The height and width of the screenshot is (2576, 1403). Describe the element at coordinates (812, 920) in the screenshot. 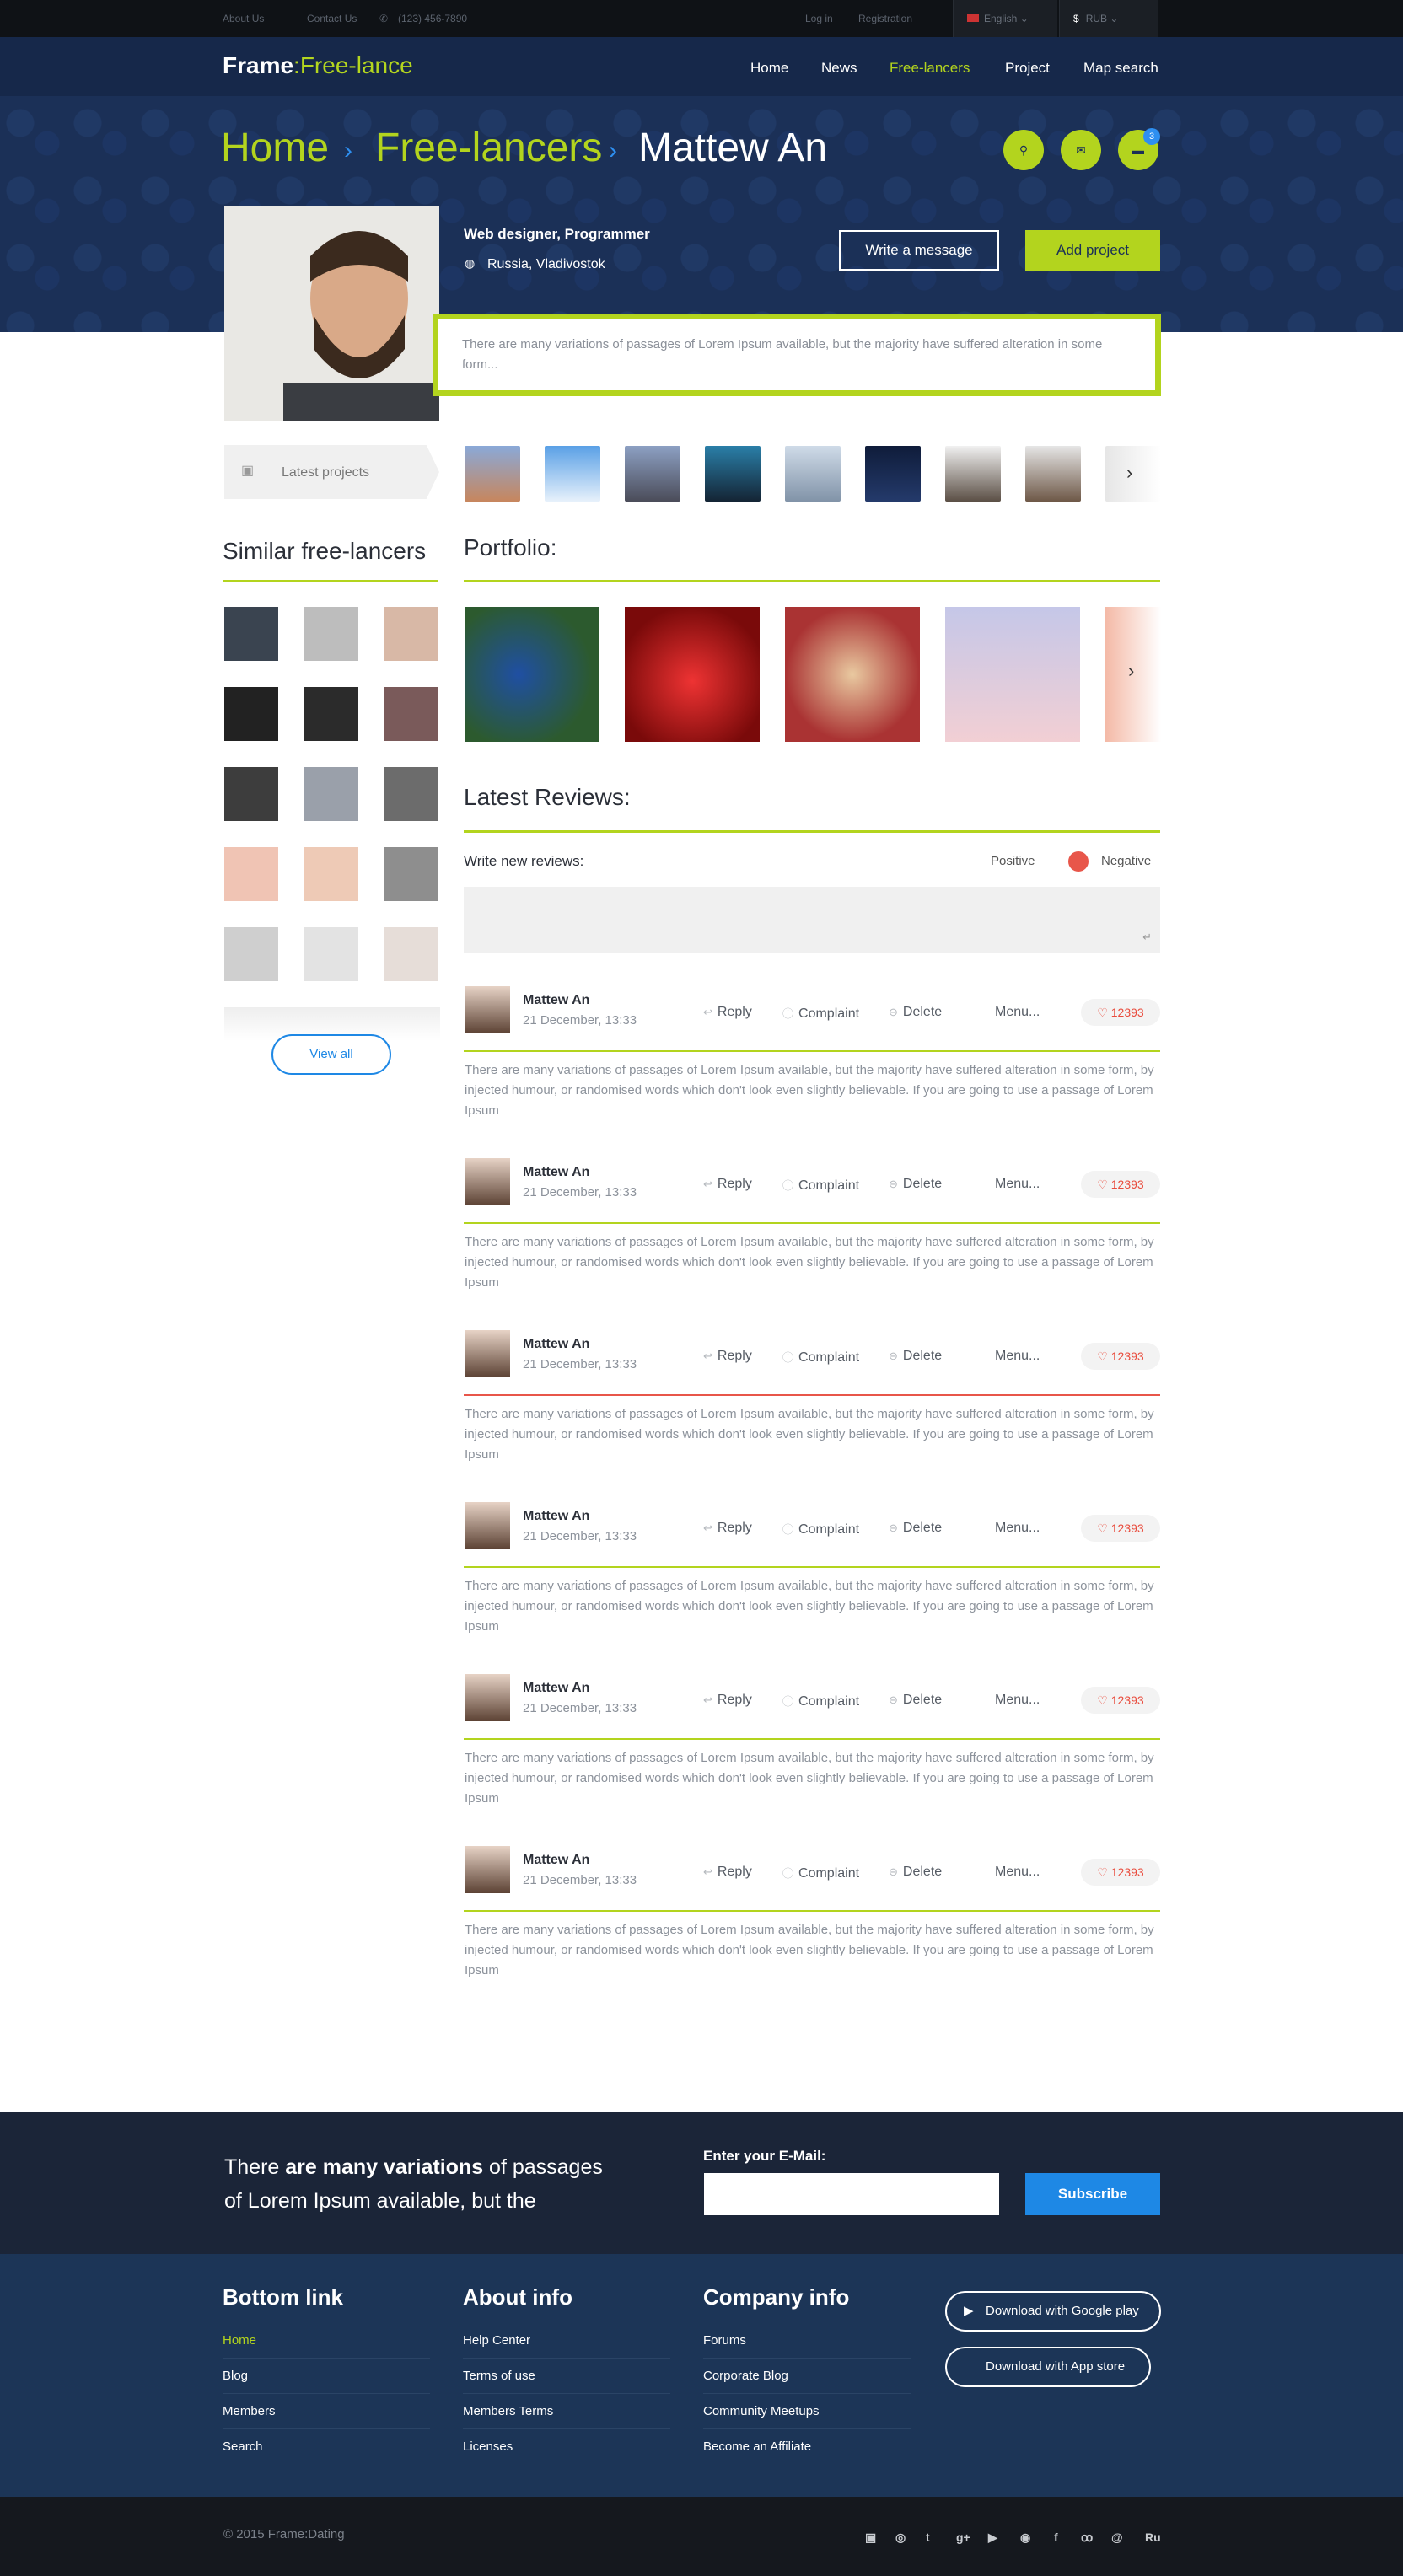

I see `review-textarea: ↵` at that location.